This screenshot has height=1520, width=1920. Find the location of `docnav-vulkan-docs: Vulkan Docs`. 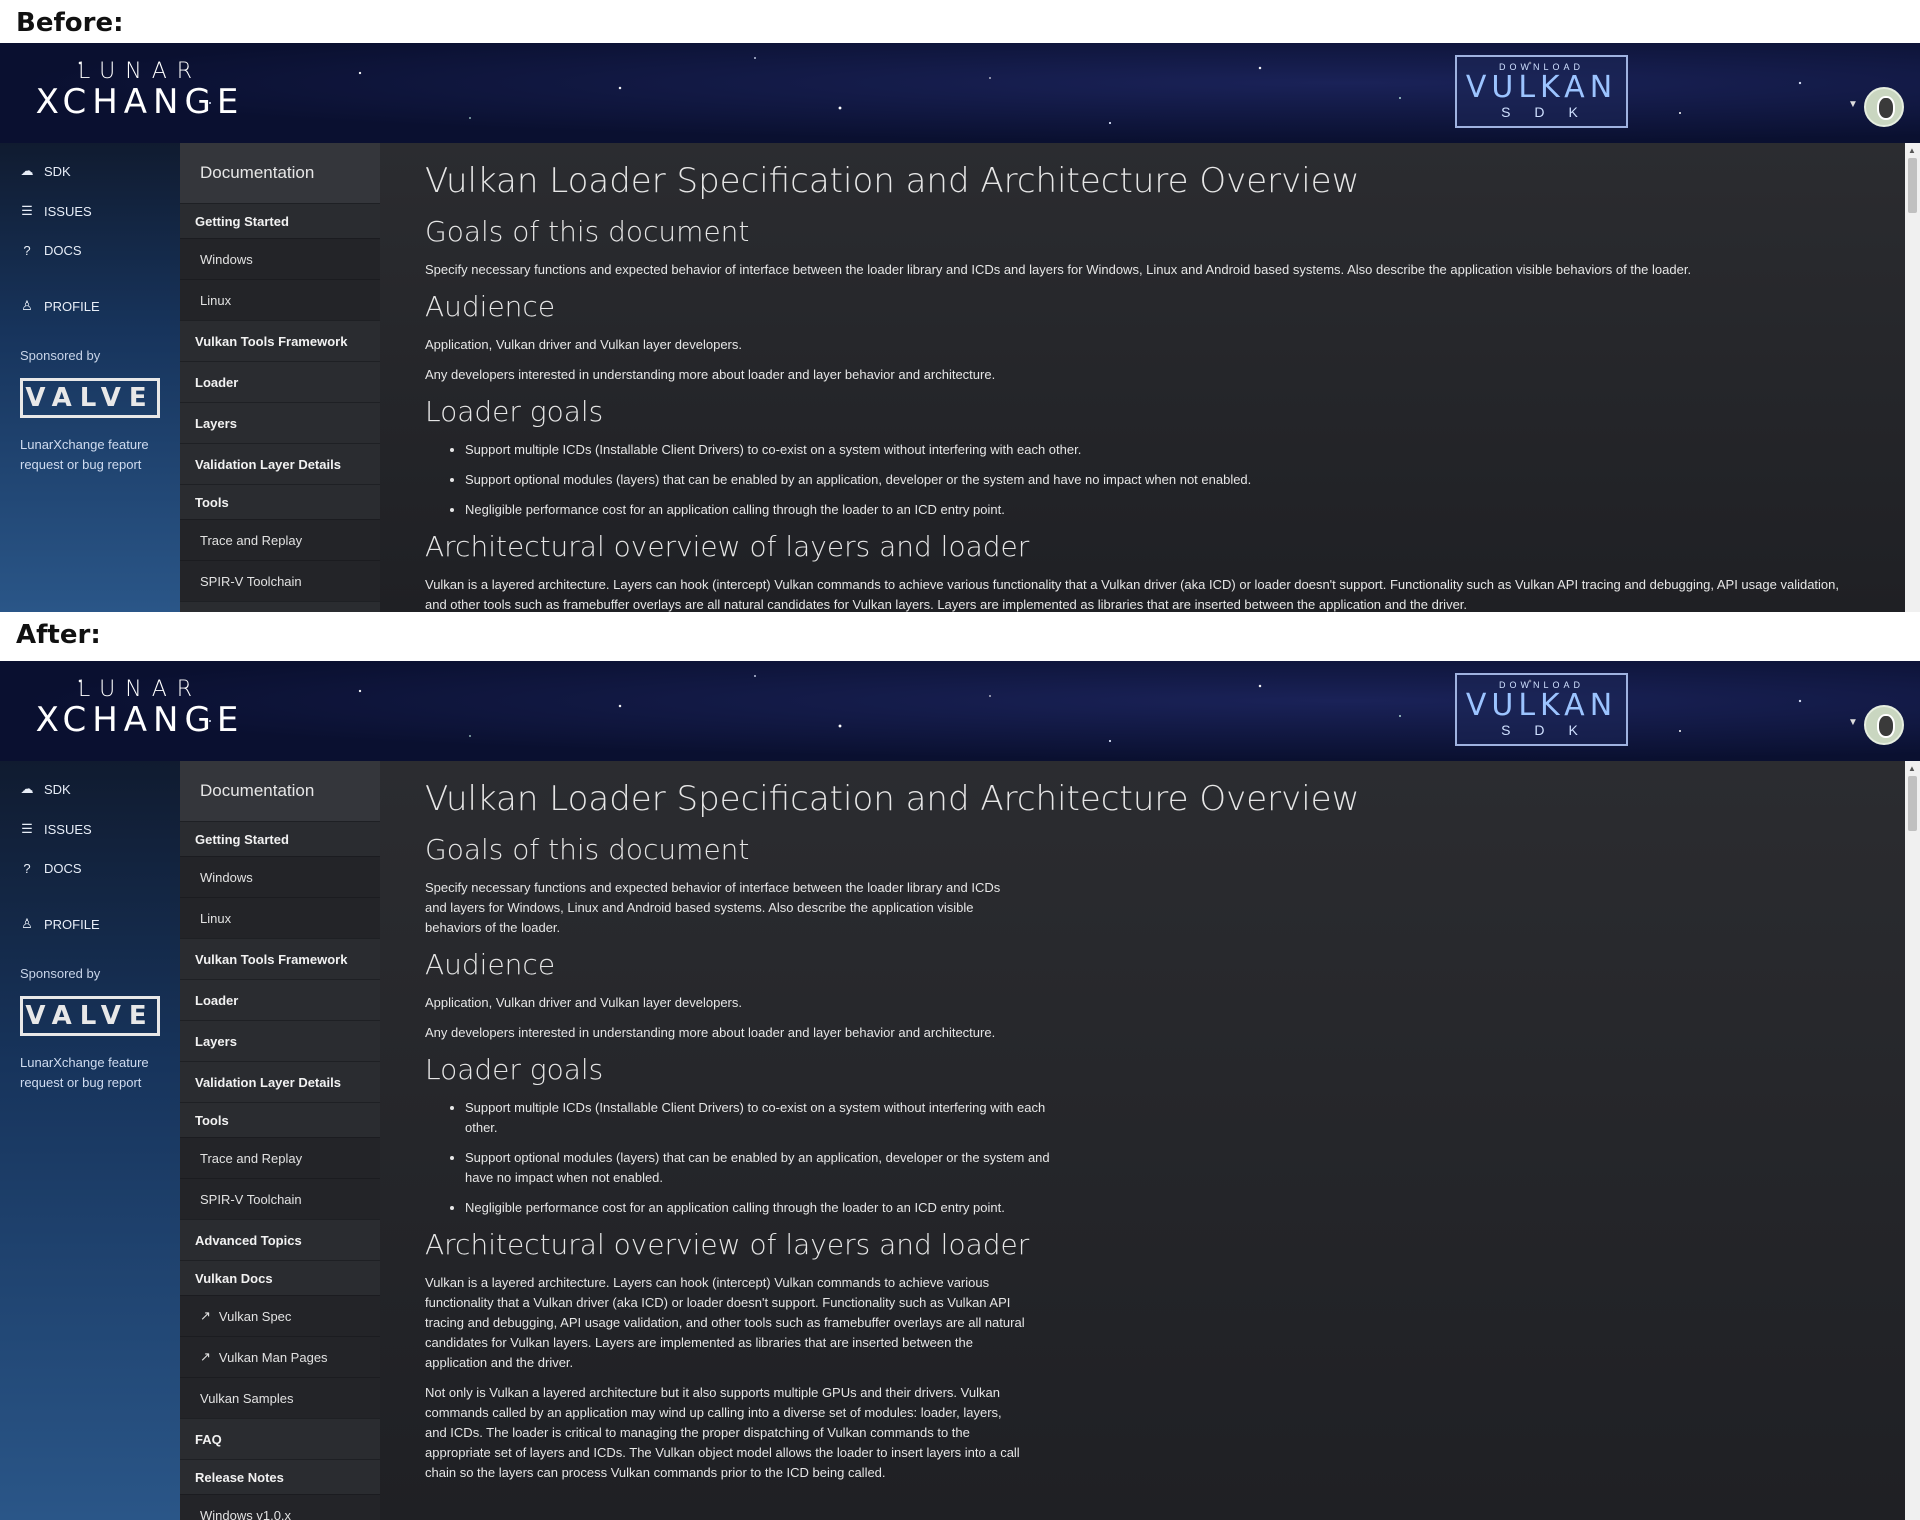

docnav-vulkan-docs: Vulkan Docs is located at coordinates (280, 1277).